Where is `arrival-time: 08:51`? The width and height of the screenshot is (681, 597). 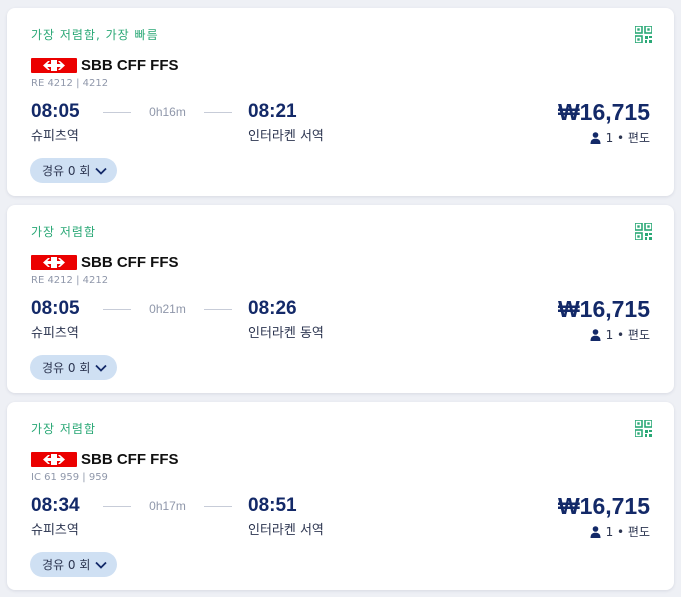 arrival-time: 08:51 is located at coordinates (272, 505).